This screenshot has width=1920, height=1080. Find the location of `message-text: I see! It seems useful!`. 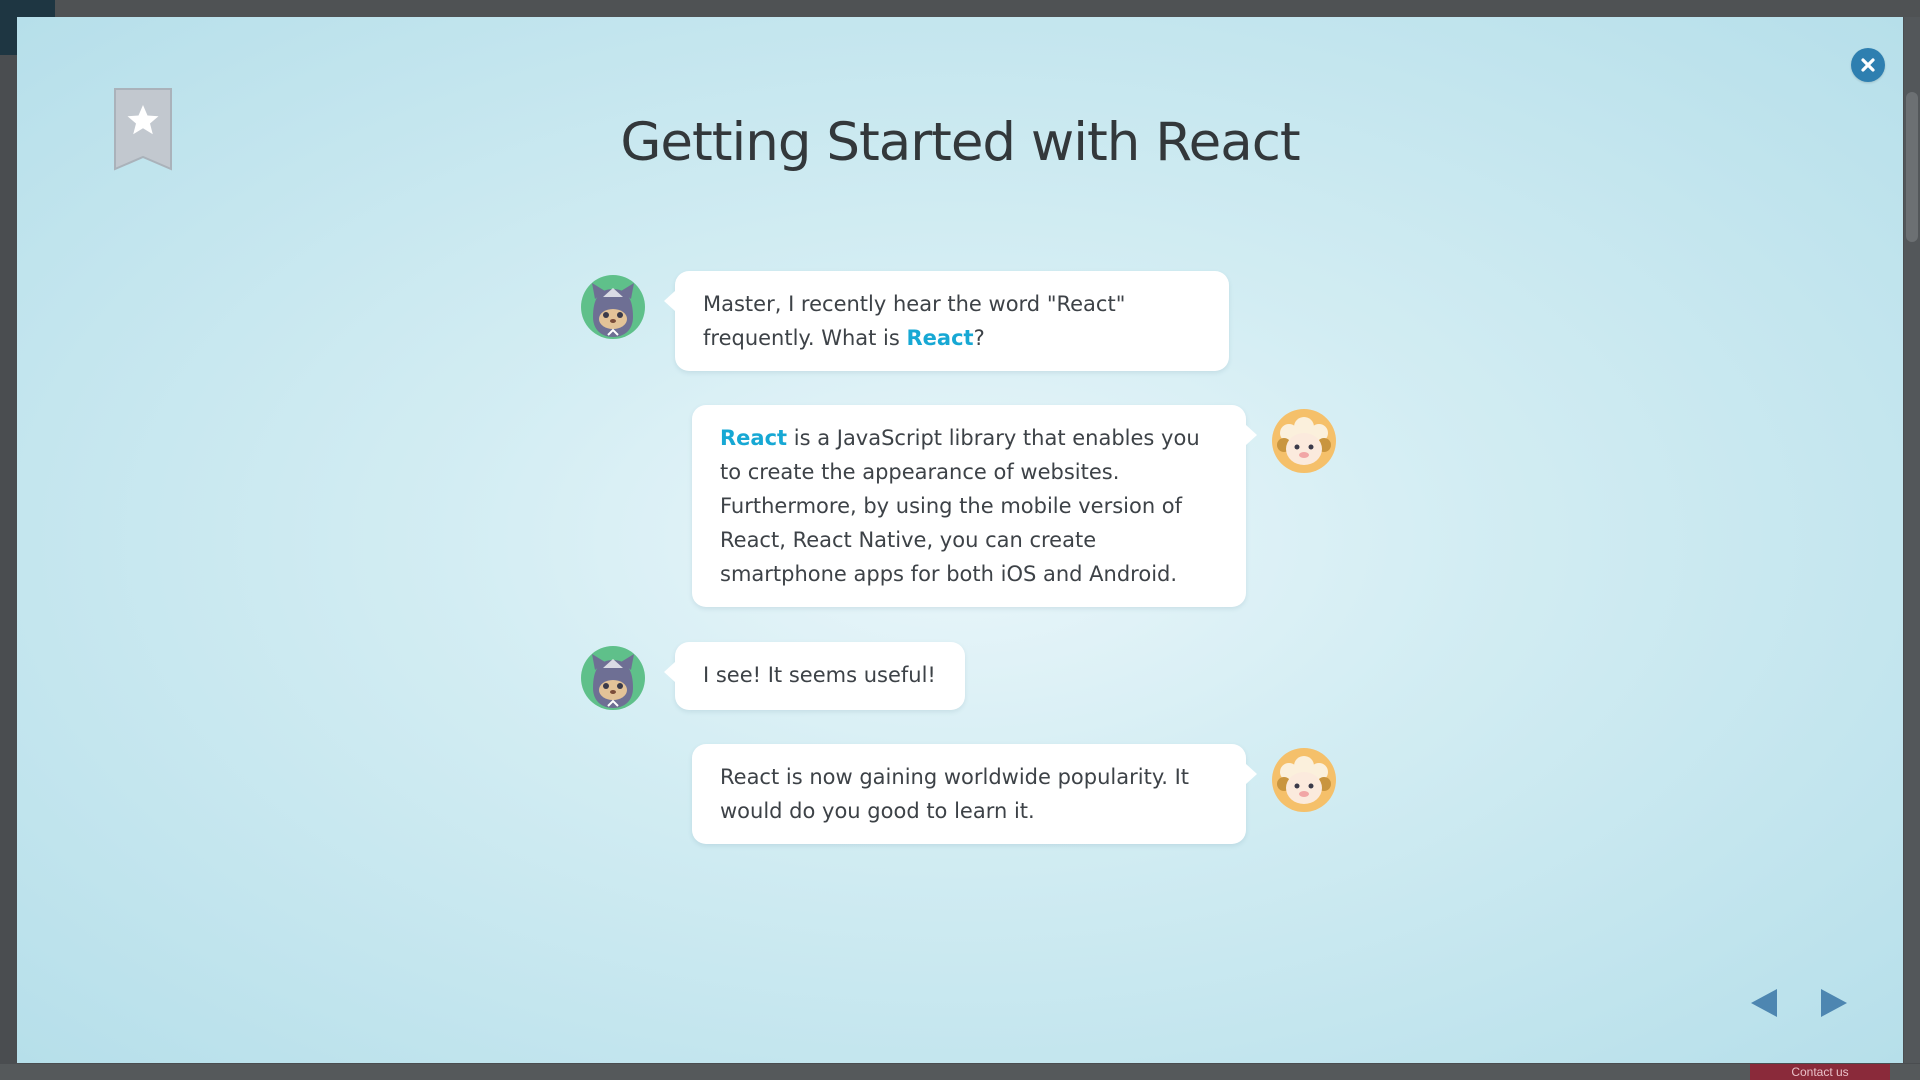

message-text: I see! It seems useful! is located at coordinates (819, 675).